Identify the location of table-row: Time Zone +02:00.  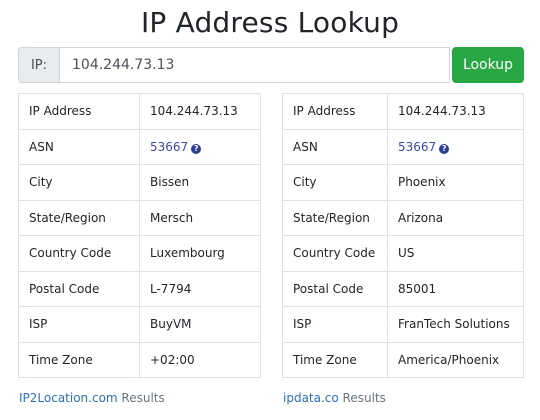
(139, 359).